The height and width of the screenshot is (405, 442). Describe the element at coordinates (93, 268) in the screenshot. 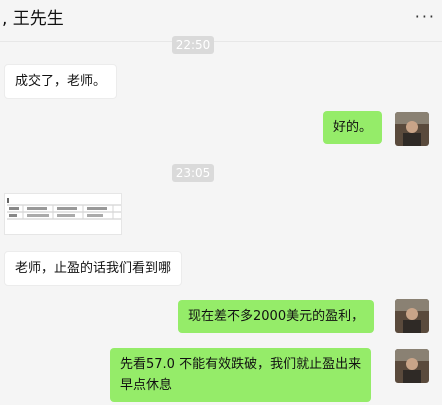

I see `message-bubble: 老师，止盈的话我们看到哪` at that location.